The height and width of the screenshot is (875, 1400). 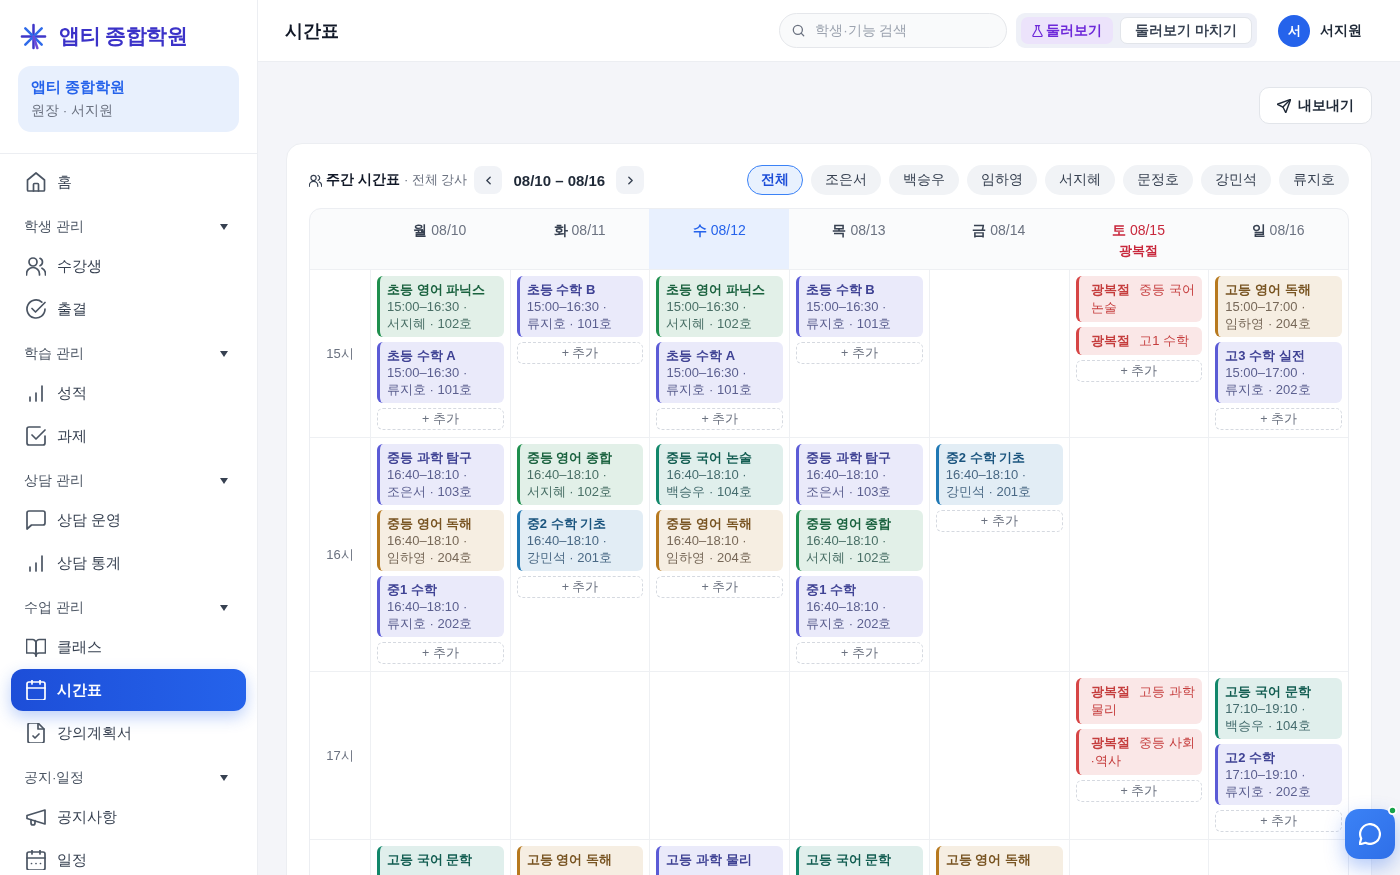 I want to click on class-card: 고2 수학 17:10–19:10 · 류지호 · 202호, so click(x=1278, y=774).